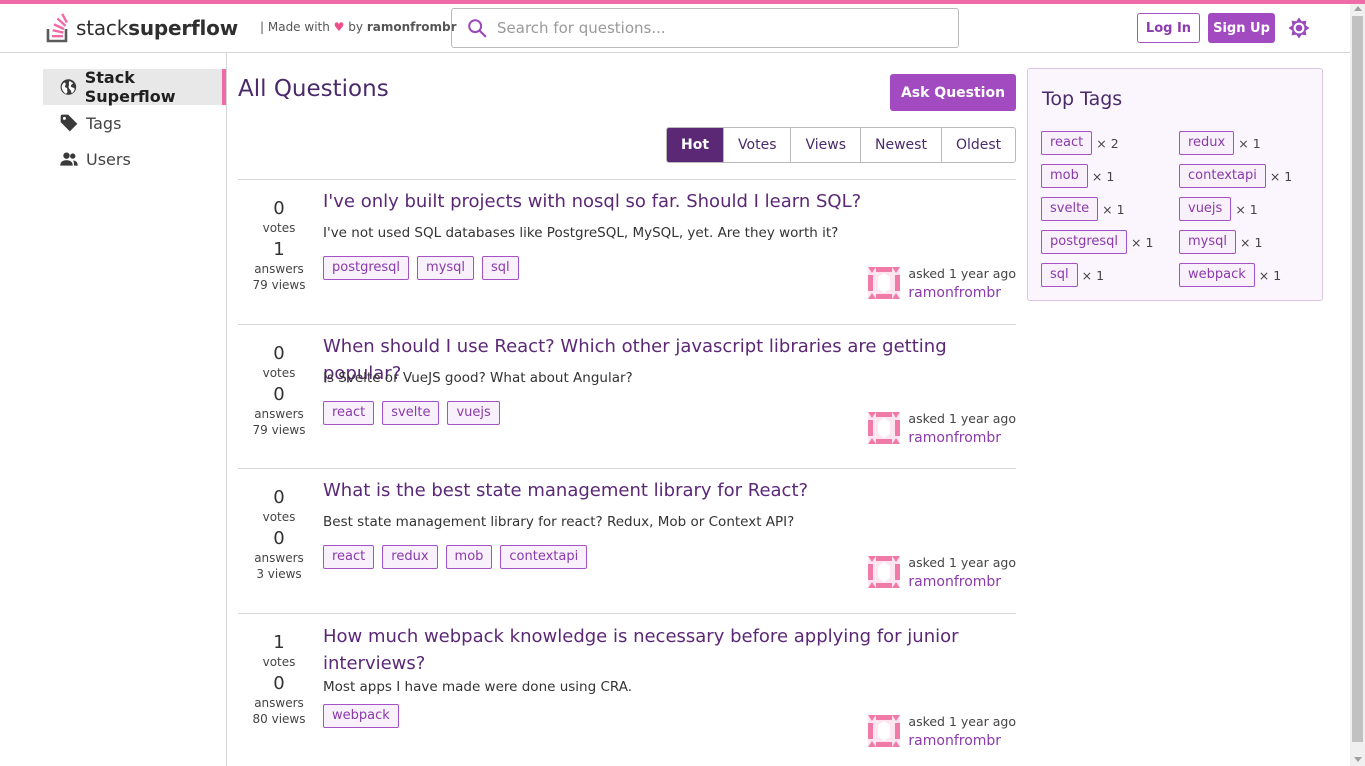 This screenshot has height=766, width=1365. I want to click on question-tags: postgresql mysql sql, so click(421, 268).